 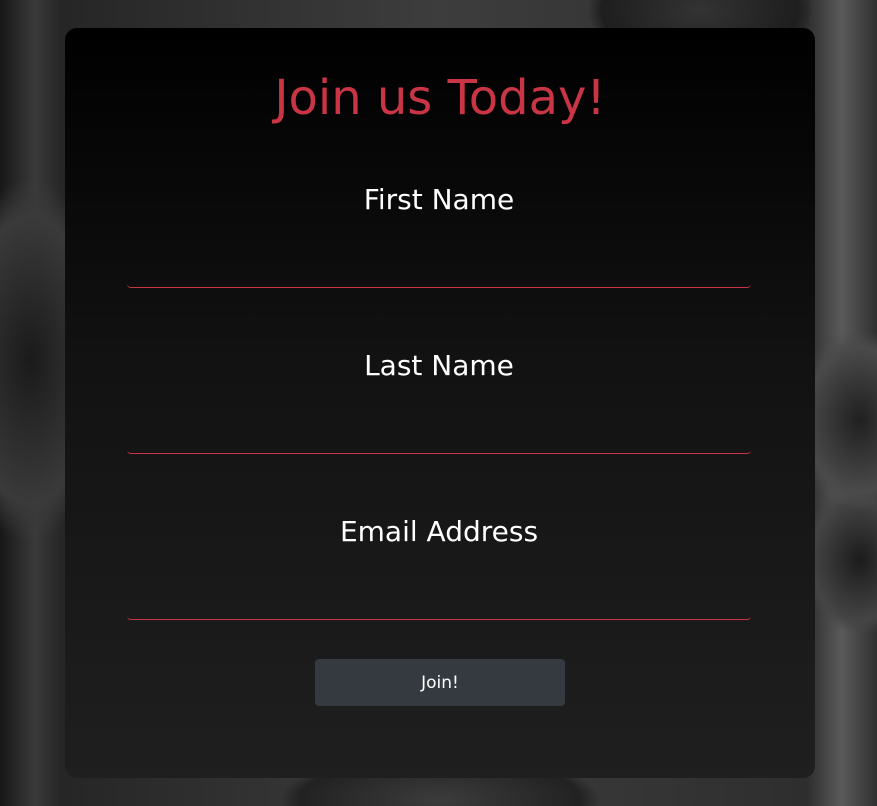 I want to click on email-field-group: Email Address, so click(x=439, y=567).